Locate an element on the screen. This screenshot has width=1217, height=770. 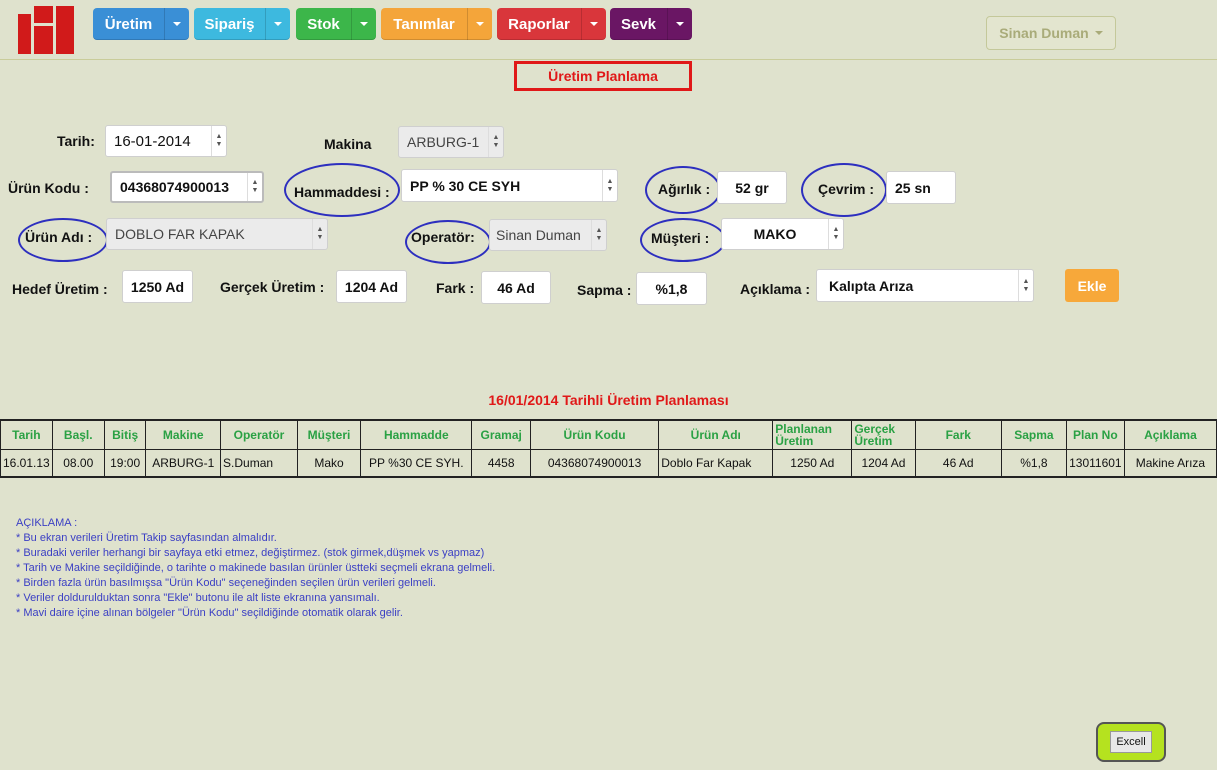
cevrim-field: 25 sn is located at coordinates (921, 187).